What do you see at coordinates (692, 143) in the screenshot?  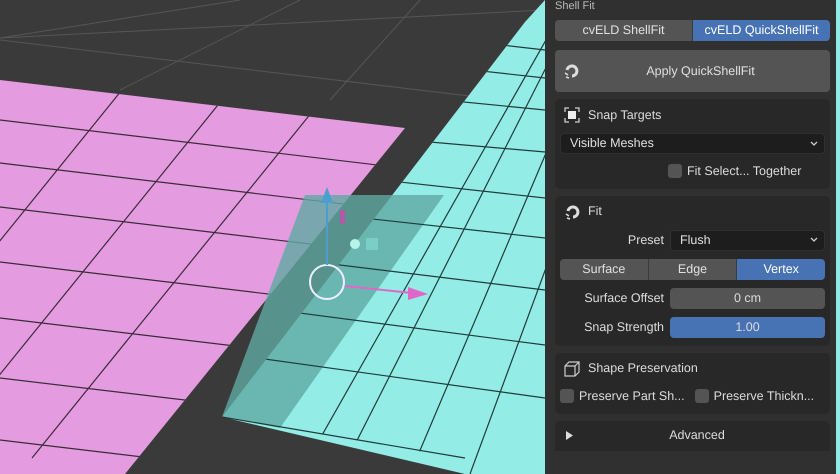 I see `targets-dropdown: Visible Meshes` at bounding box center [692, 143].